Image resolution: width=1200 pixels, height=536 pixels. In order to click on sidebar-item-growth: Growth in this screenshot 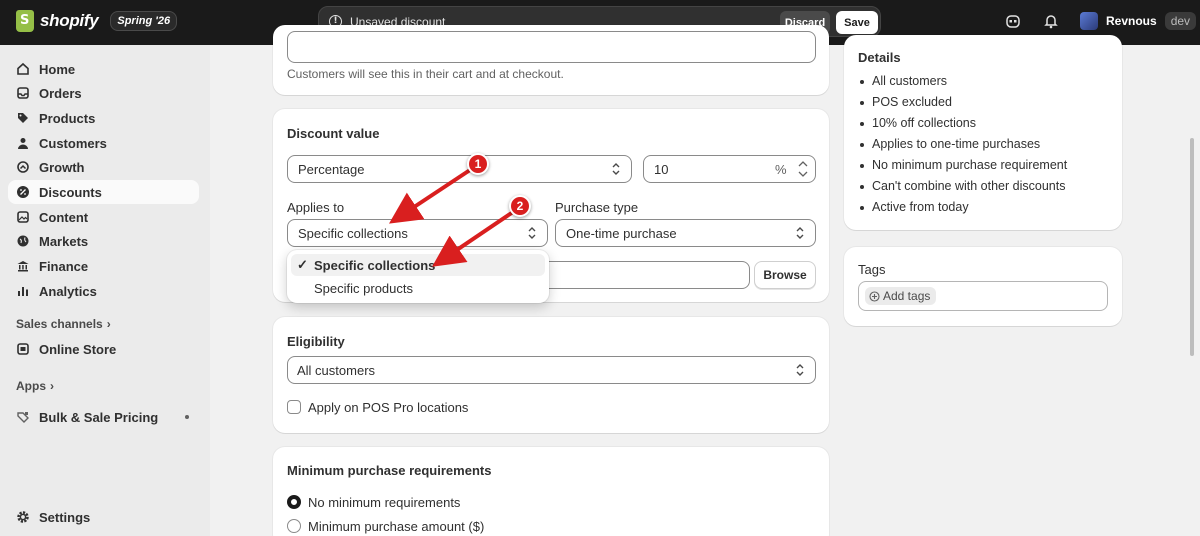, I will do `click(103, 167)`.